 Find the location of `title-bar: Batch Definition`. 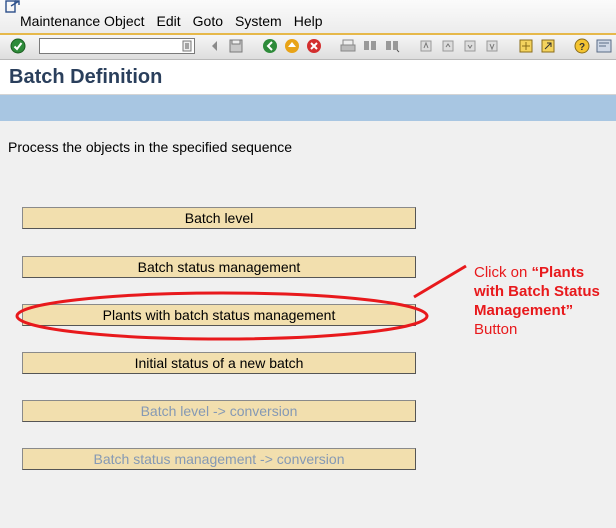

title-bar: Batch Definition is located at coordinates (308, 77).